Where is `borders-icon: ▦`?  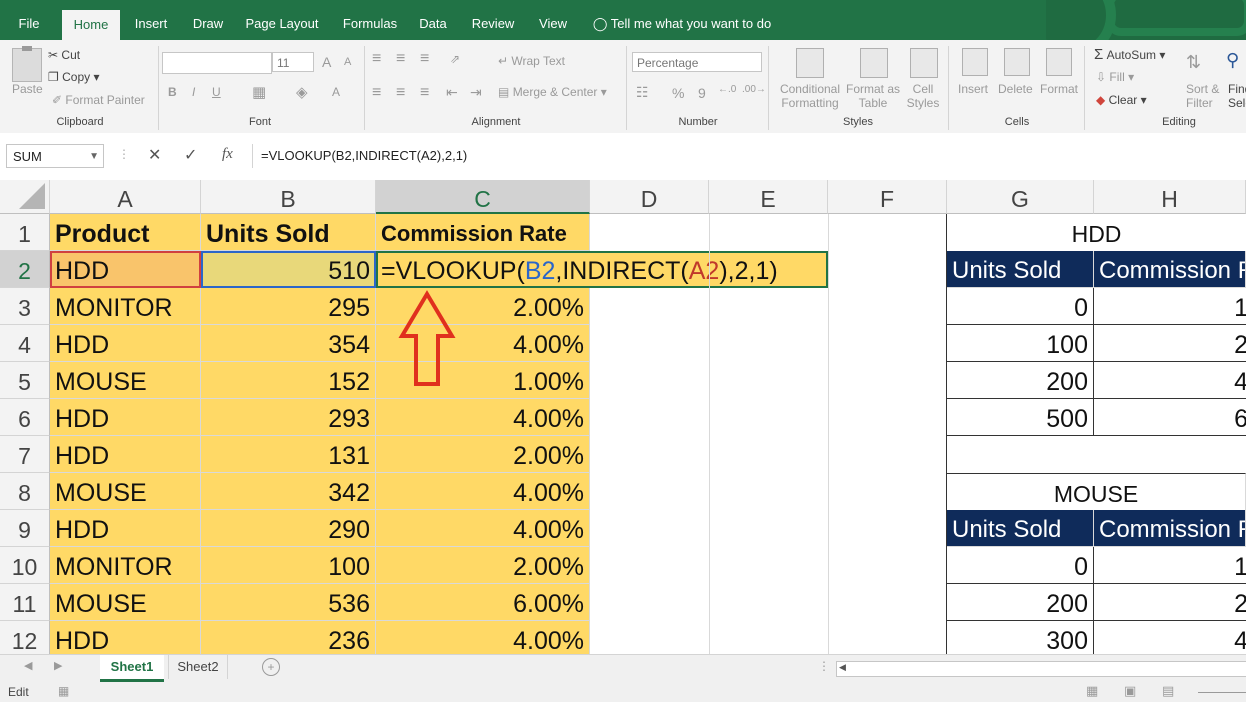 borders-icon: ▦ is located at coordinates (259, 92).